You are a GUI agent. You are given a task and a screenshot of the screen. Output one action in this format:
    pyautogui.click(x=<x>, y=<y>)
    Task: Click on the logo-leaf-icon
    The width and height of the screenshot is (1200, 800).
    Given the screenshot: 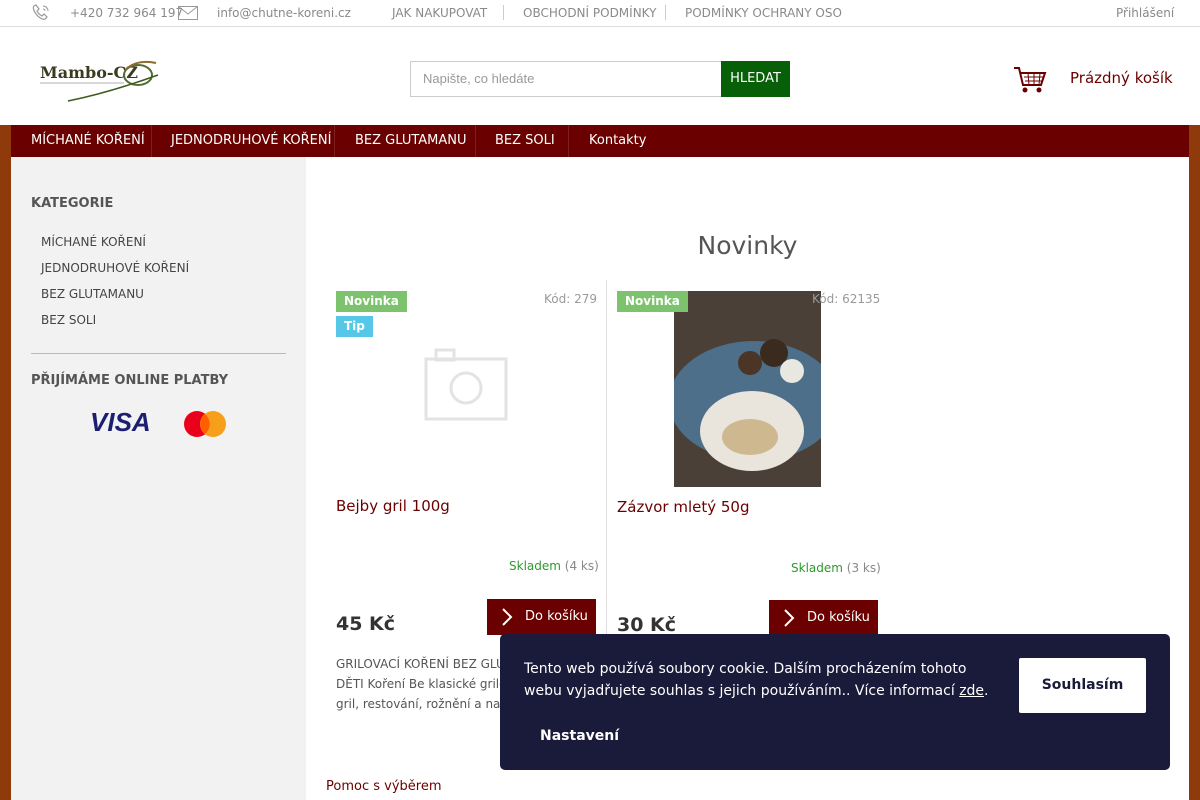 What is the action you would take?
    pyautogui.click(x=99, y=81)
    